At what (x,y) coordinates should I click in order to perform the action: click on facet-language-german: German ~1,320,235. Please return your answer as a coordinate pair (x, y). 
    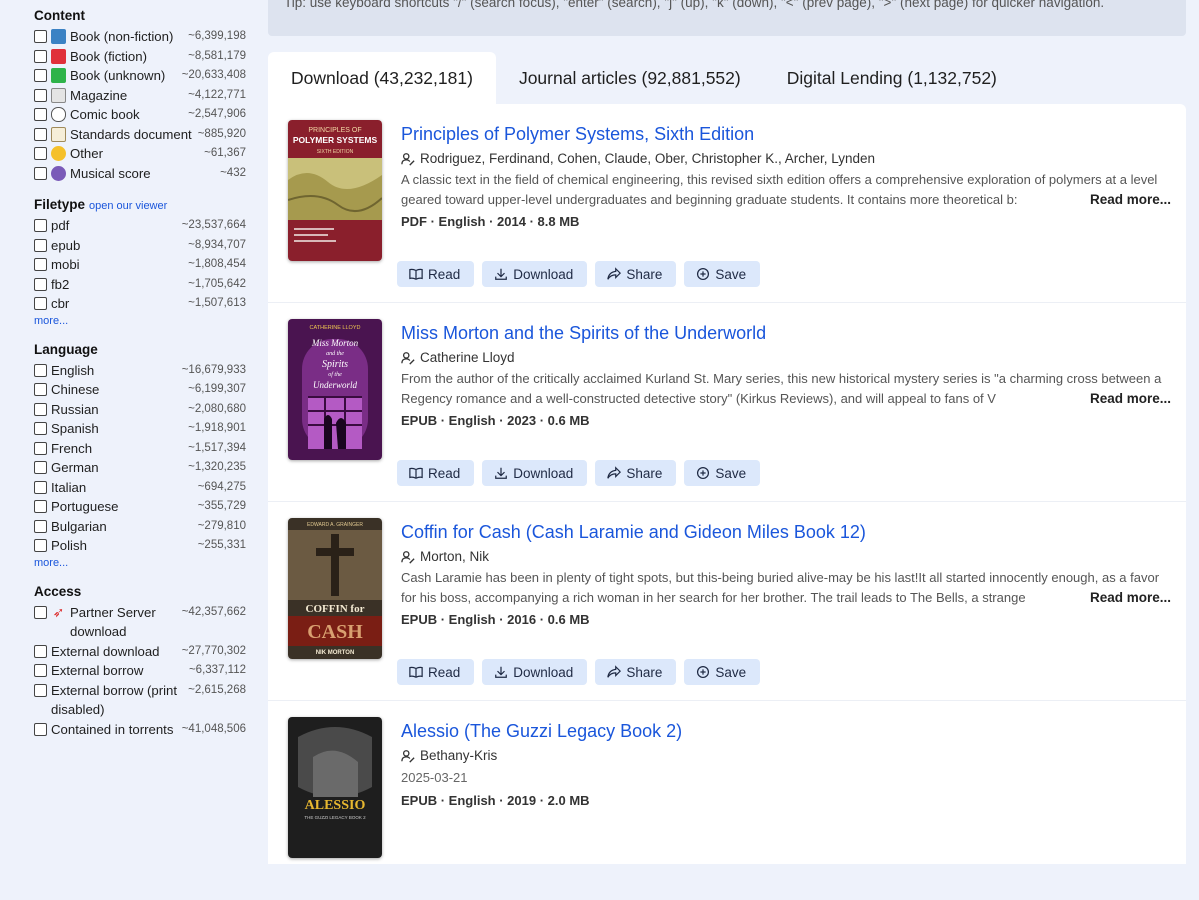
    Looking at the image, I should click on (140, 468).